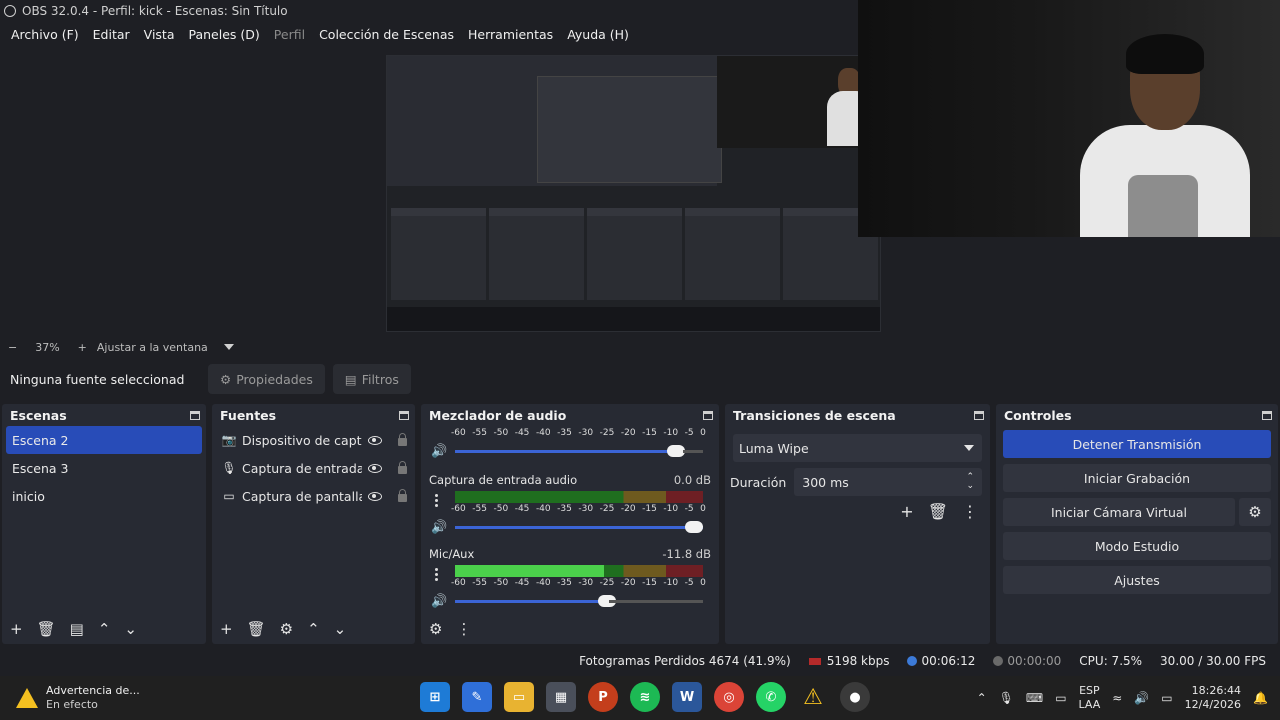  What do you see at coordinates (598, 34) in the screenshot?
I see `menu-ayuda: Ayuda (H)` at bounding box center [598, 34].